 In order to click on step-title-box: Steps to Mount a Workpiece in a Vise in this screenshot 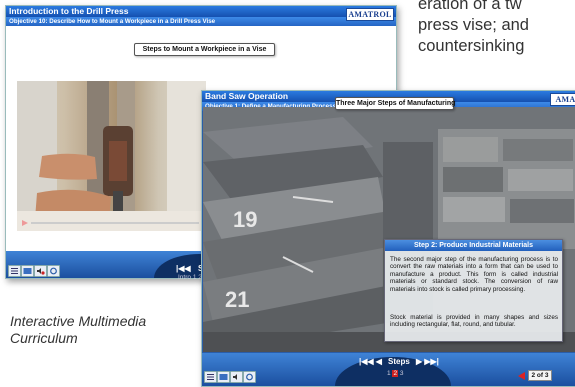, I will do `click(204, 49)`.